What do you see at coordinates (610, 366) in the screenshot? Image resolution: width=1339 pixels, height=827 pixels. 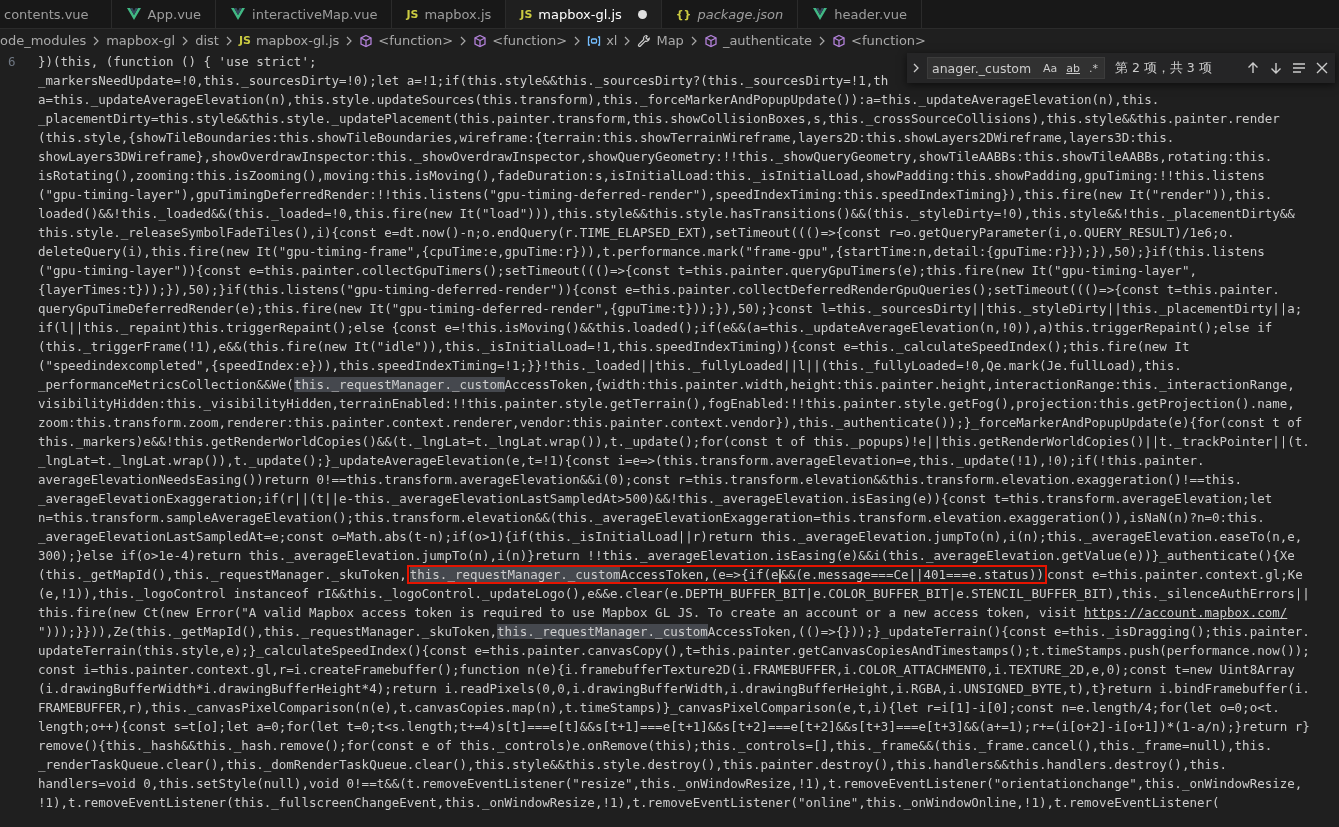 I see `code-line: ("speedindexcompleted",{speedIndex:e})),this.speedIndexTiming=!1;}}!this._loaded||this._fullyLoaded||l||(this._fullyLoaded=!0,Qe.mark(Je.fullLoad),this.` at bounding box center [610, 366].